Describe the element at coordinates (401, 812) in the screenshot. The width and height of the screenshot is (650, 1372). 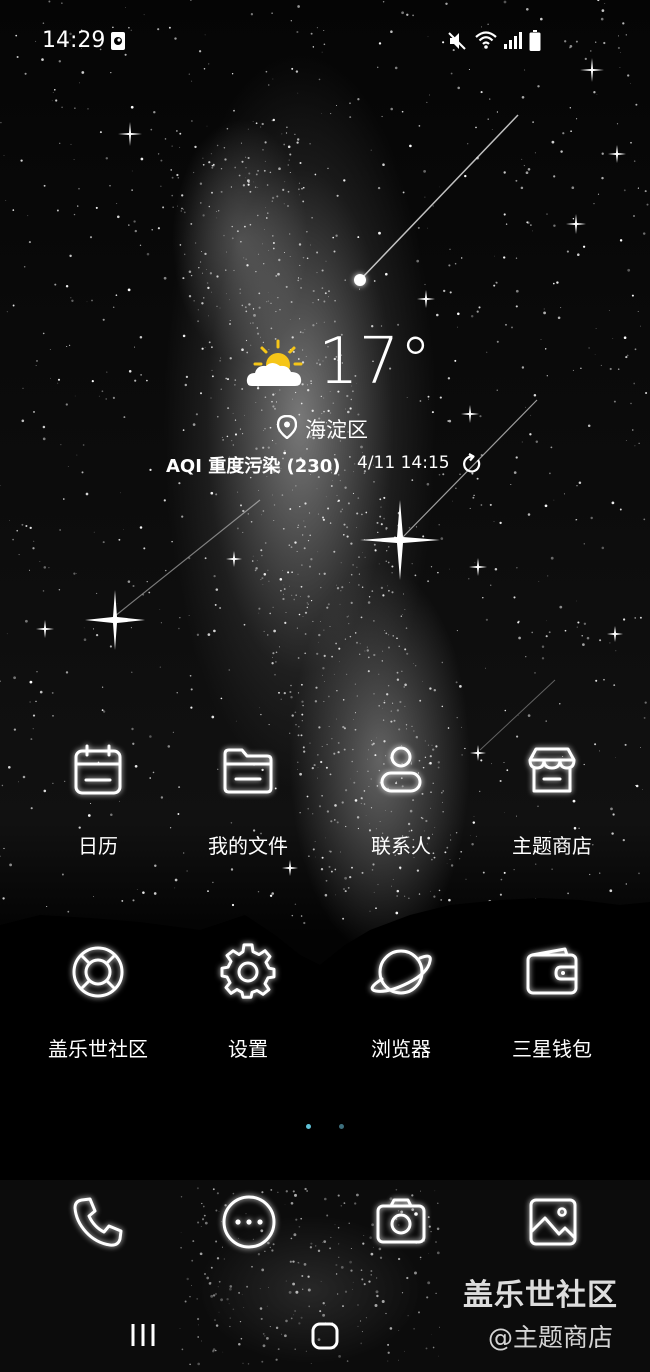
I see `app-contacts: 联系人` at that location.